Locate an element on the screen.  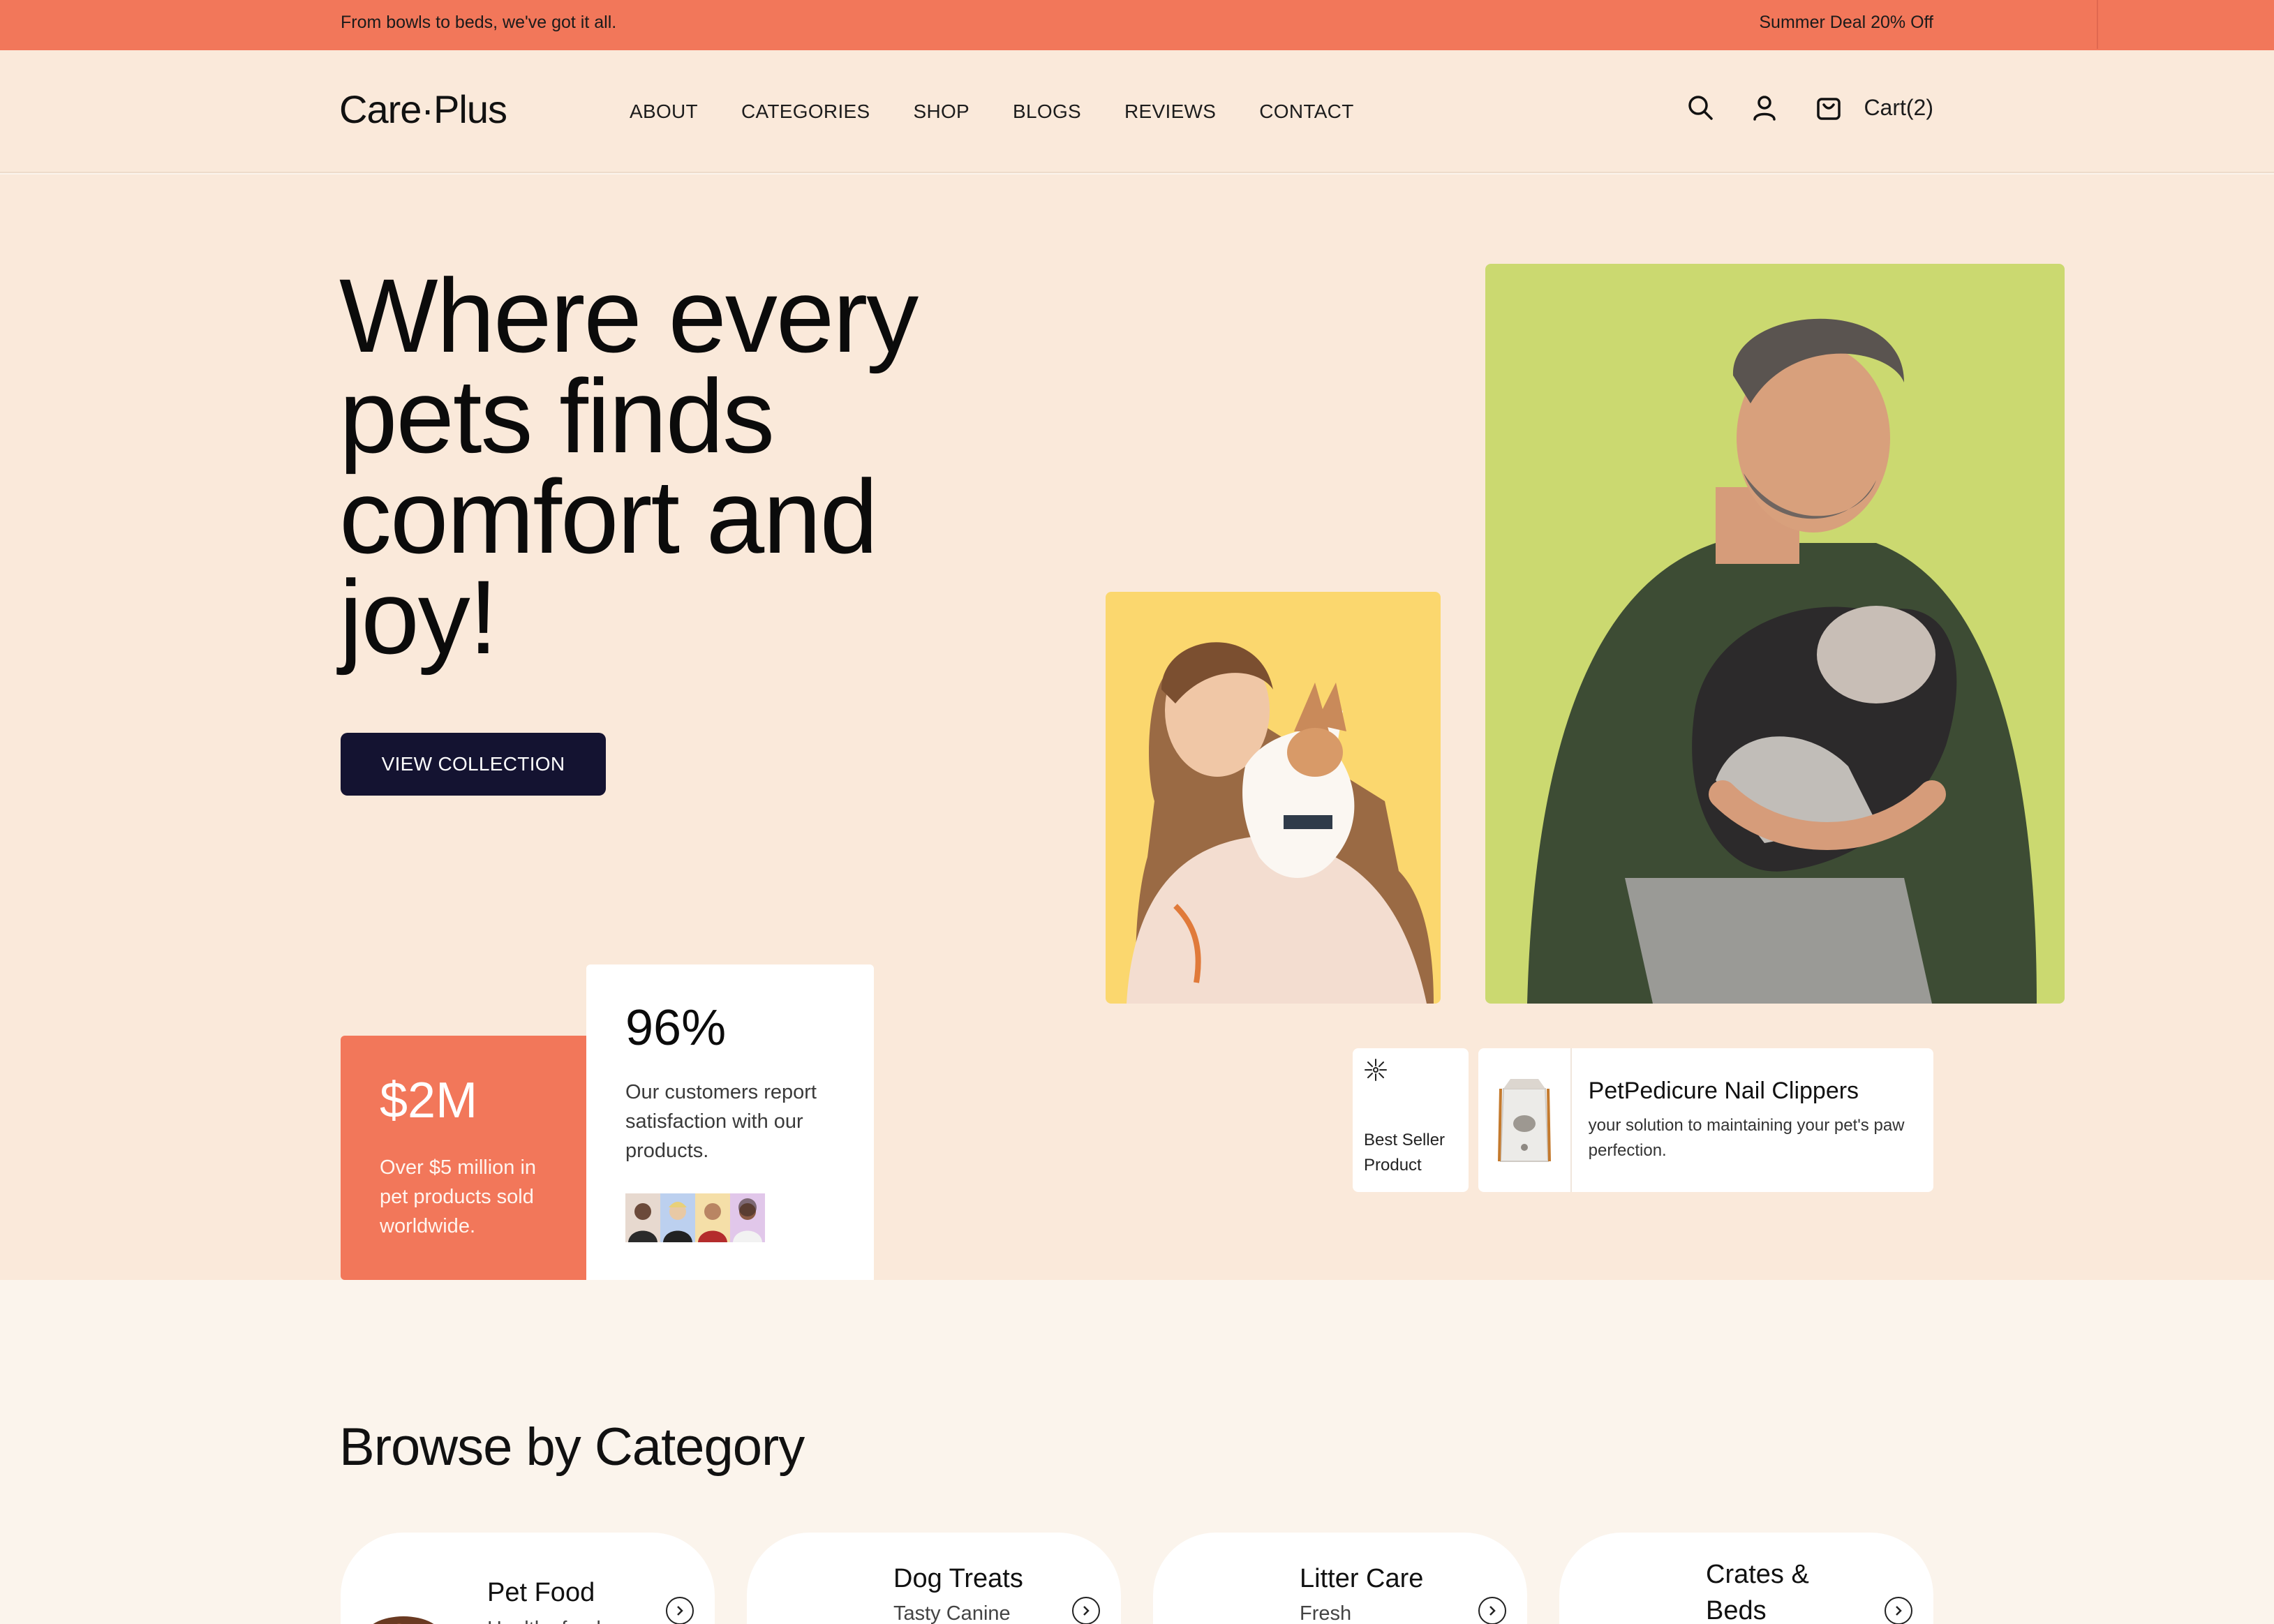
woman-with-dog-photo is located at coordinates (1273, 798).